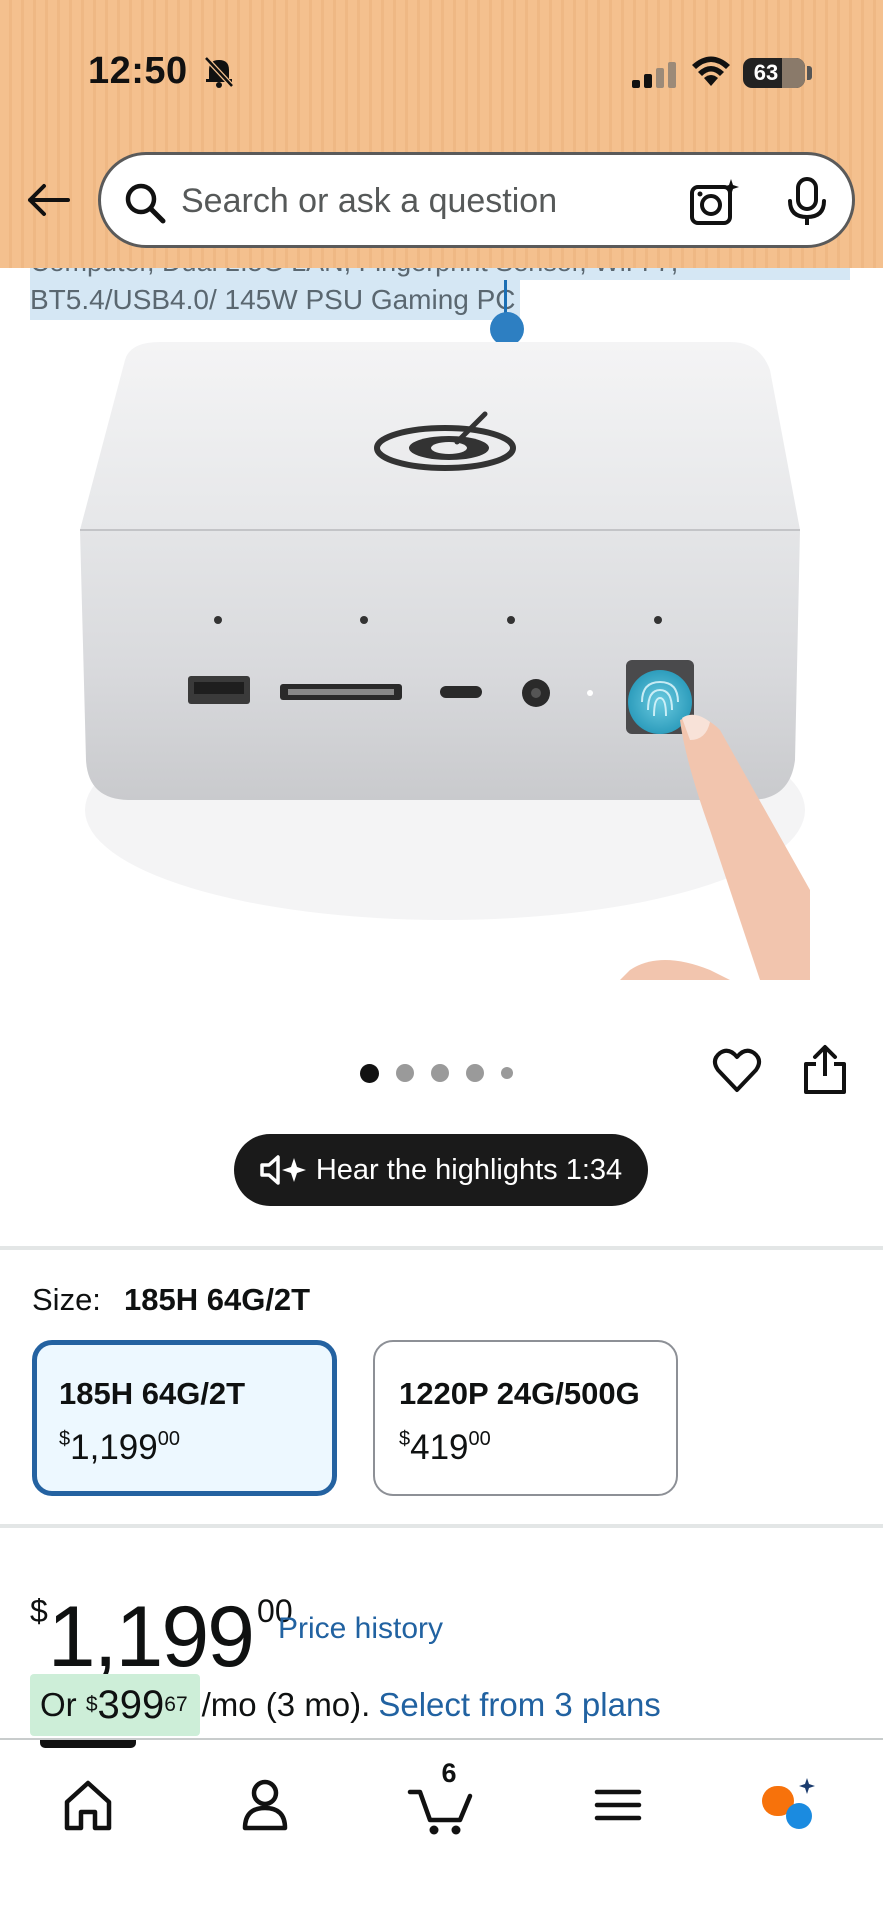  Describe the element at coordinates (441, 70) in the screenshot. I see `status-bar: 12:50 63` at that location.